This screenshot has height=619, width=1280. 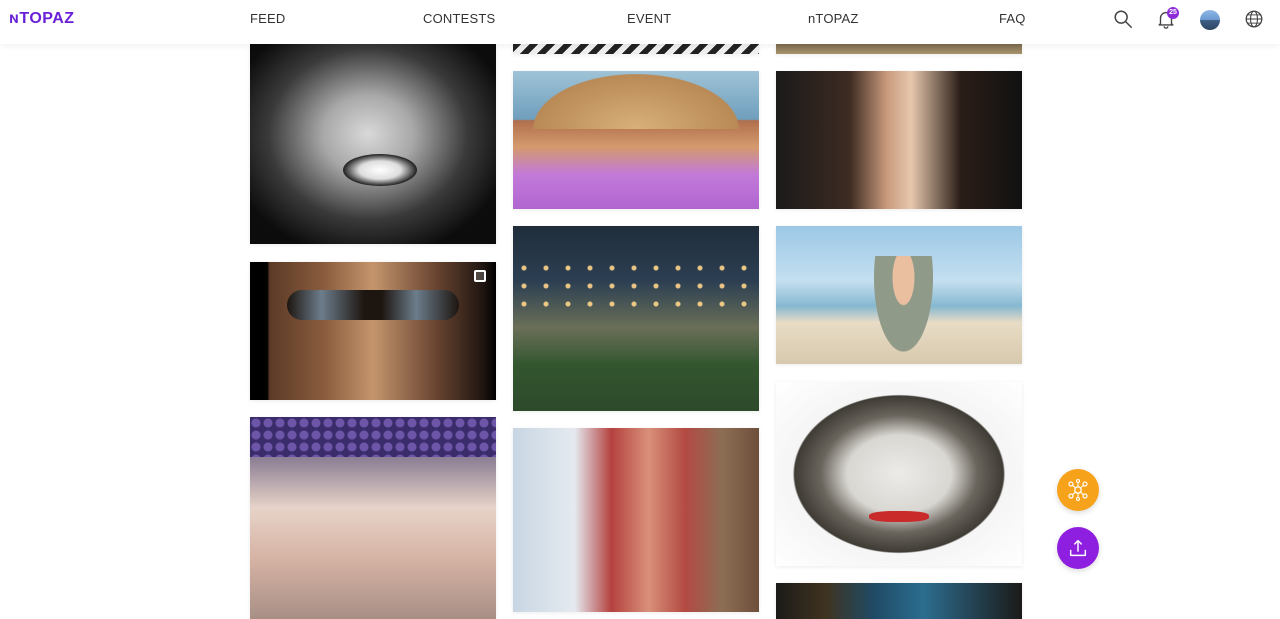 I want to click on nav-feed: FEED, so click(x=267, y=18).